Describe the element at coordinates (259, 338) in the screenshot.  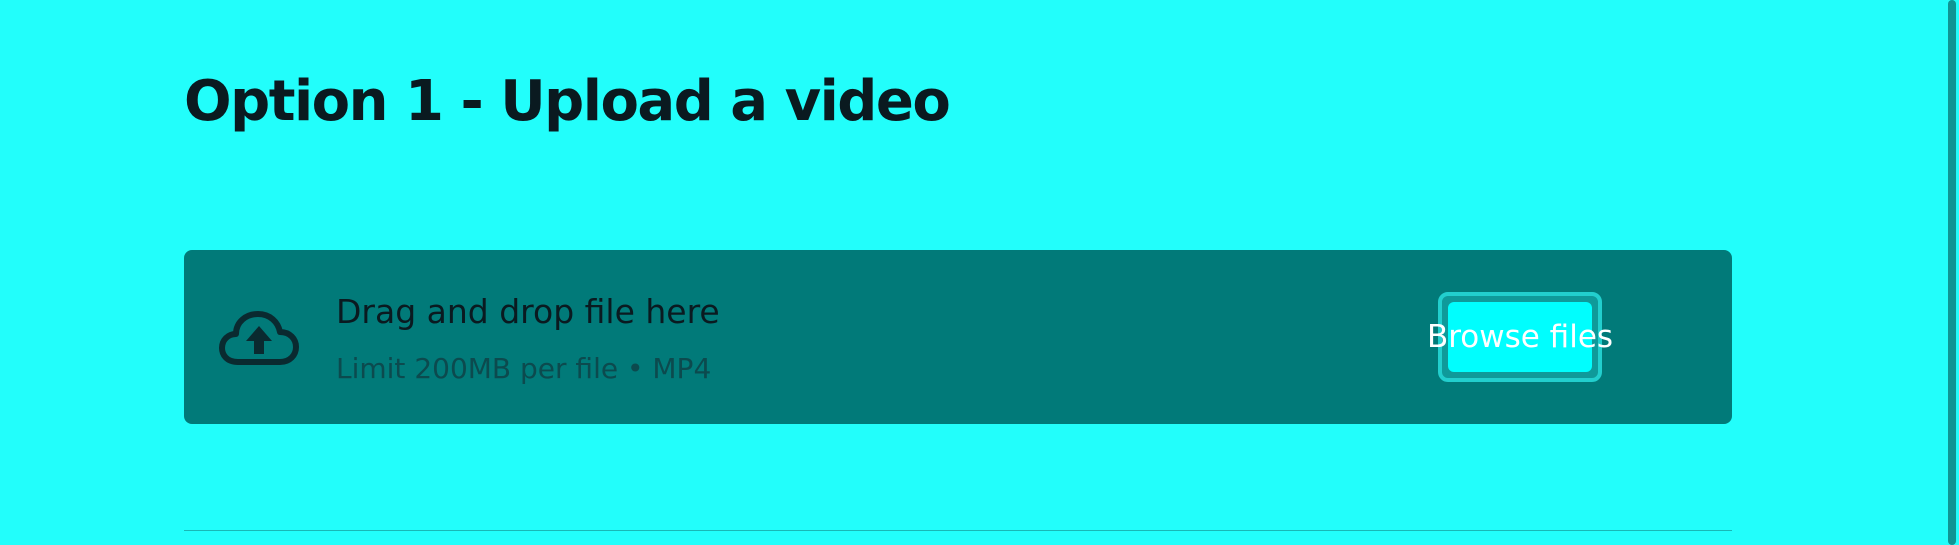
I see `cloud-upload-icon` at that location.